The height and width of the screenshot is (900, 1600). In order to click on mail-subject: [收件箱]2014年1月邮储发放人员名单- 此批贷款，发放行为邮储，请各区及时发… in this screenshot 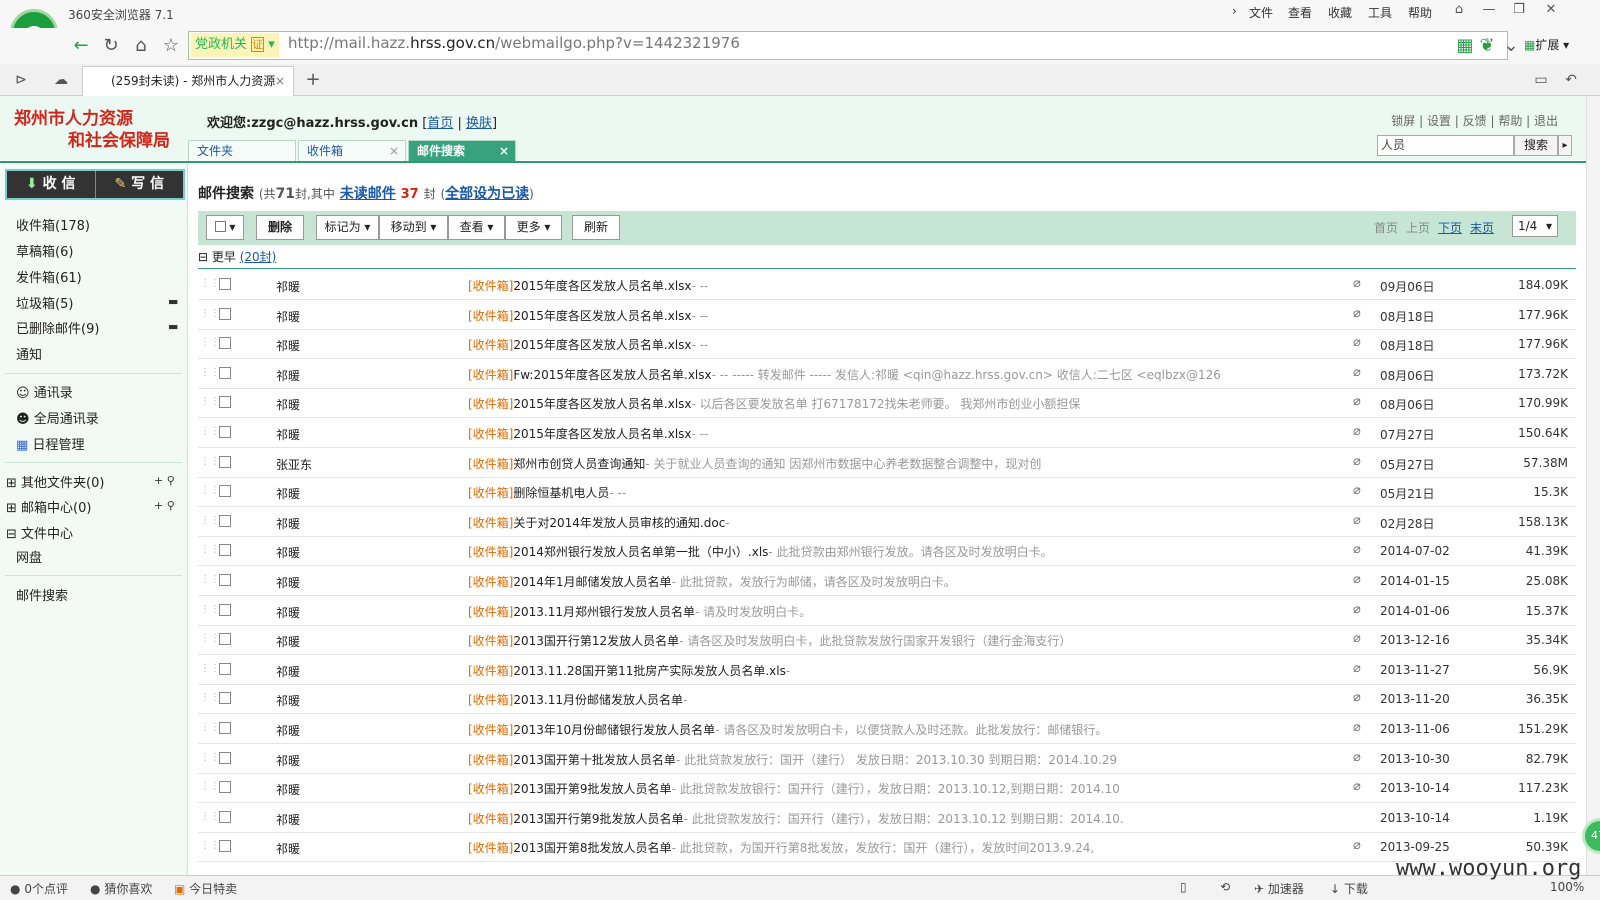, I will do `click(898, 581)`.